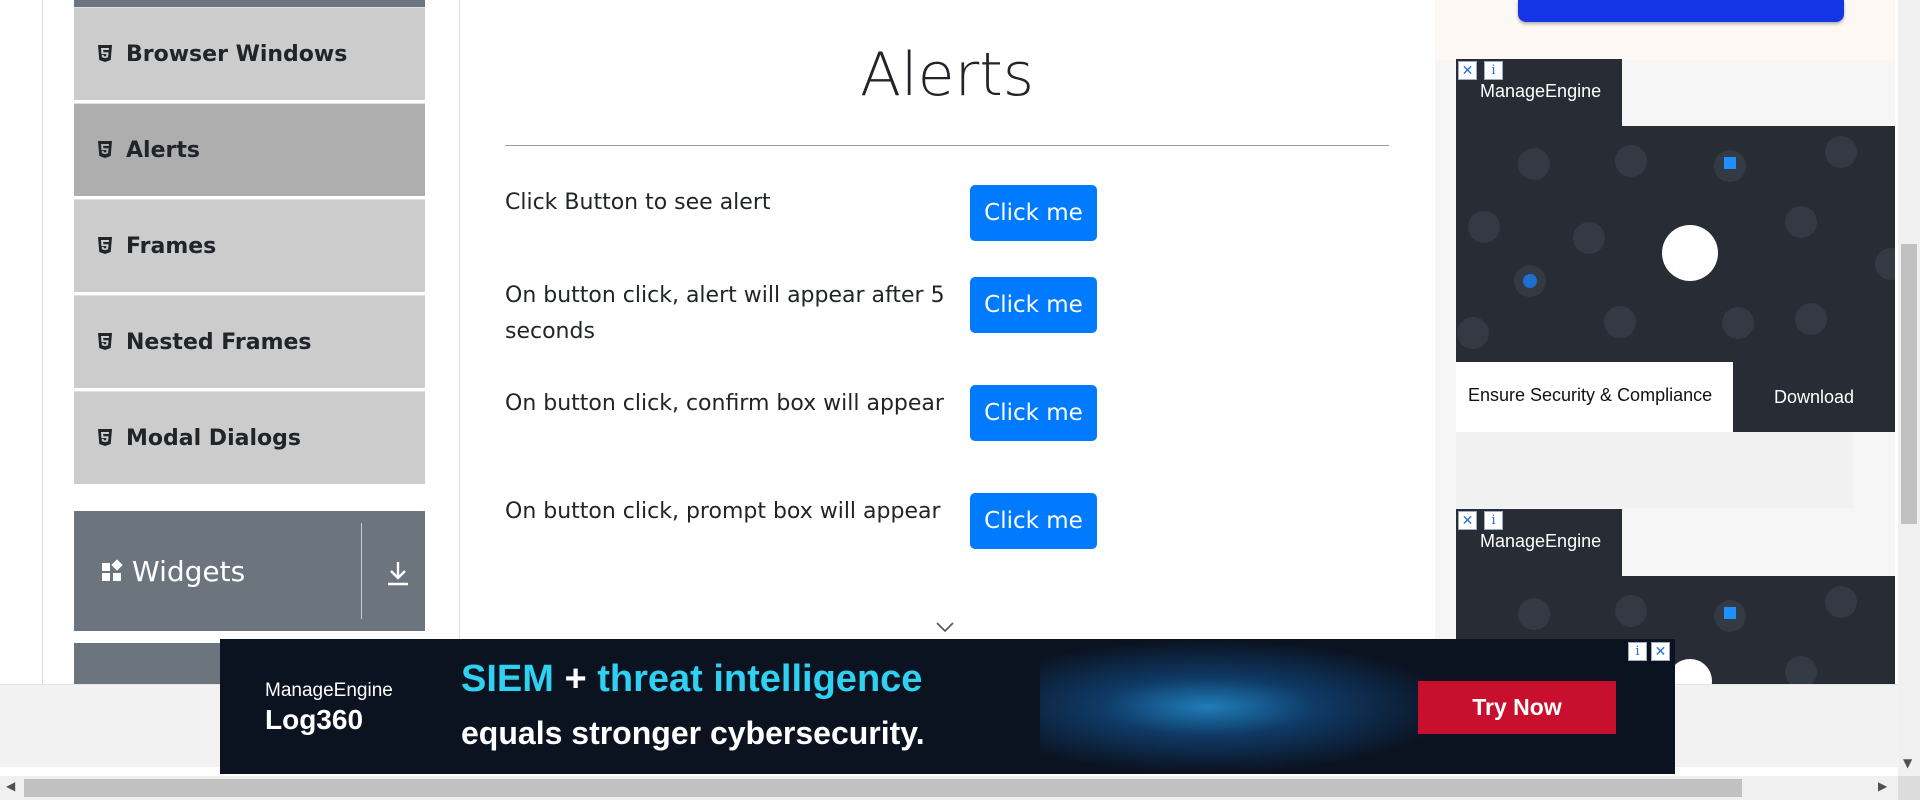 Image resolution: width=1920 pixels, height=800 pixels. What do you see at coordinates (947, 75) in the screenshot?
I see `page-title: Alerts` at bounding box center [947, 75].